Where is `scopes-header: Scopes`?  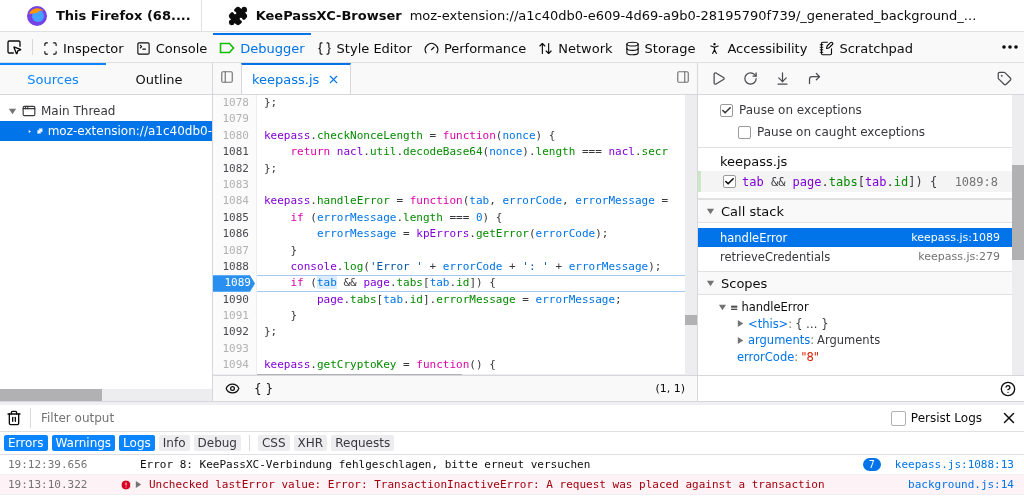
scopes-header: Scopes is located at coordinates (855, 283).